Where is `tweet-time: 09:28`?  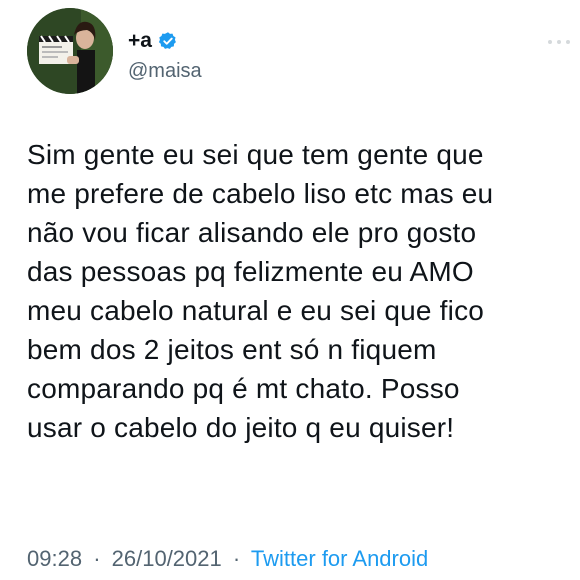 tweet-time: 09:28 is located at coordinates (54, 558).